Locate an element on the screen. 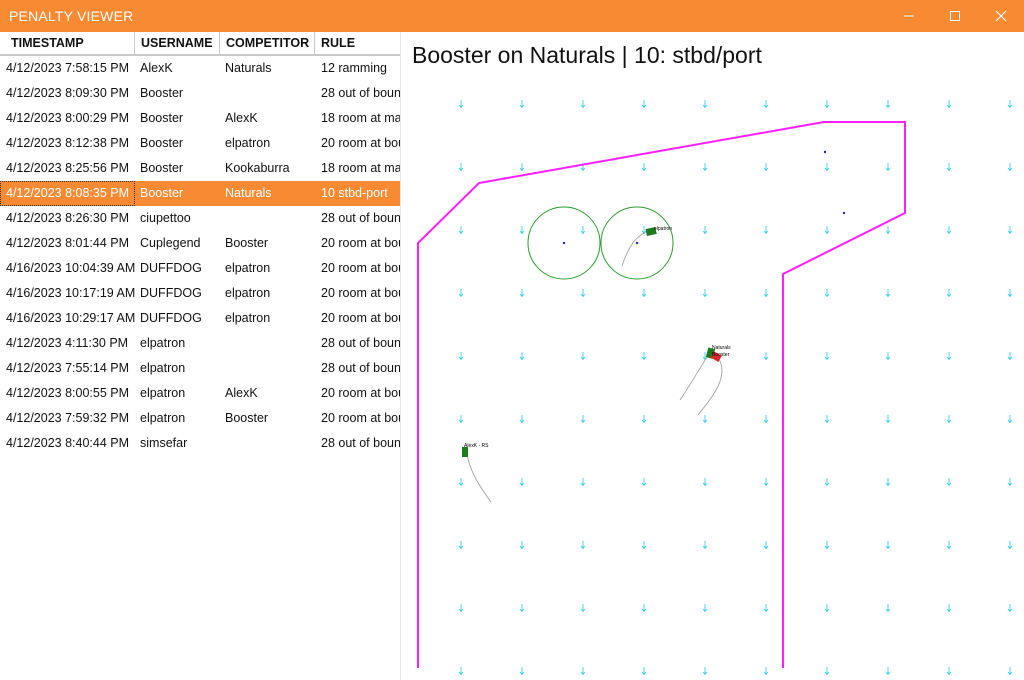 The image size is (1024, 680). column-header-timestamp: TIMESTAMP is located at coordinates (67, 43).